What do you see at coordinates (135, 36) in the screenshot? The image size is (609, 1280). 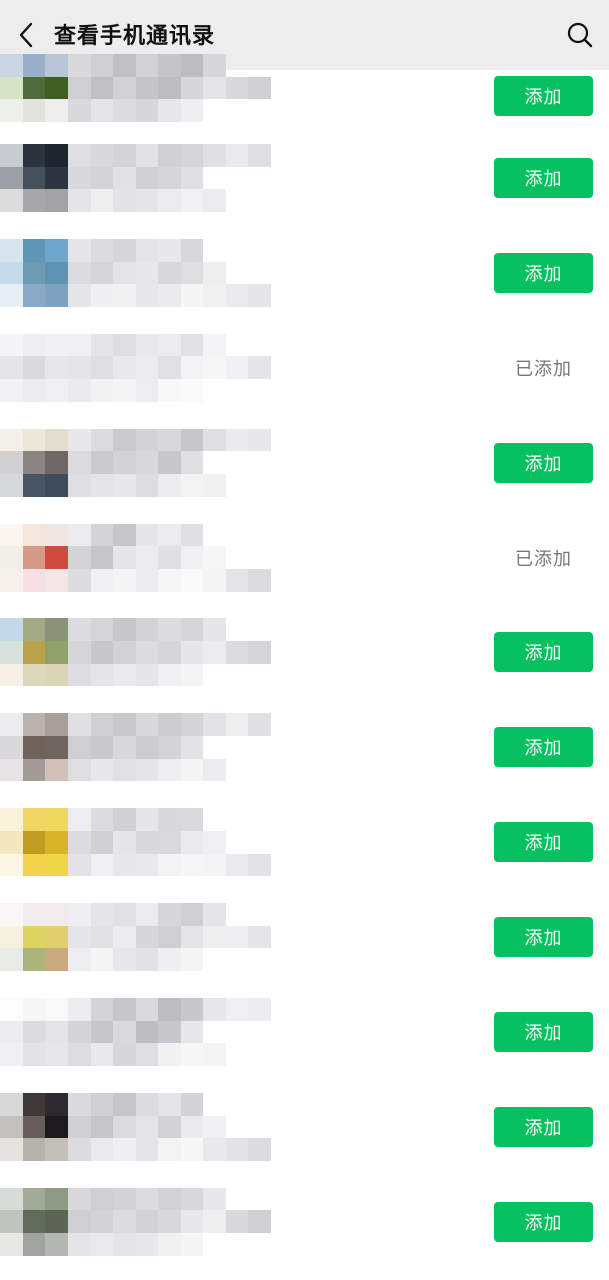 I see `page-title: 查看手机通讯录` at bounding box center [135, 36].